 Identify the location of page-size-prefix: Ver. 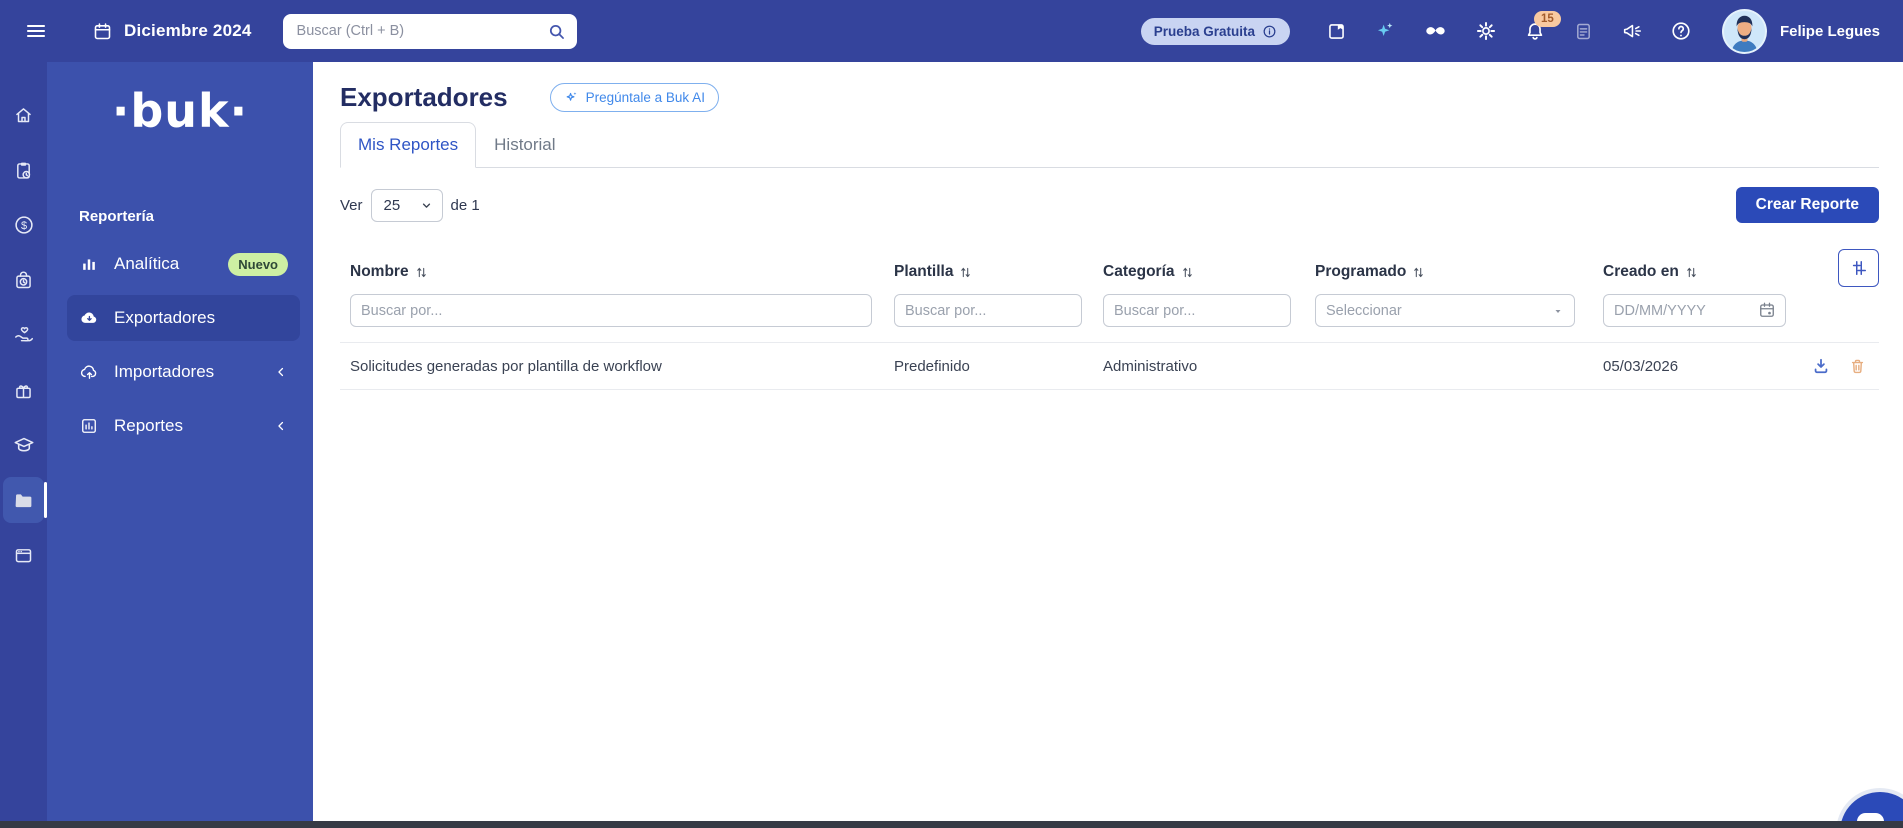
(351, 205).